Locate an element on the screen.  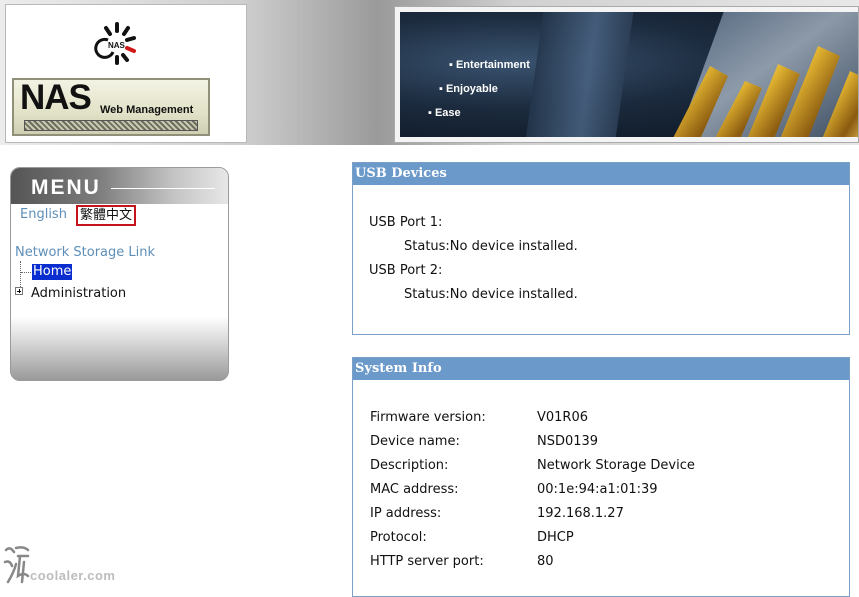
device-name-label: Device name: is located at coordinates (415, 441).